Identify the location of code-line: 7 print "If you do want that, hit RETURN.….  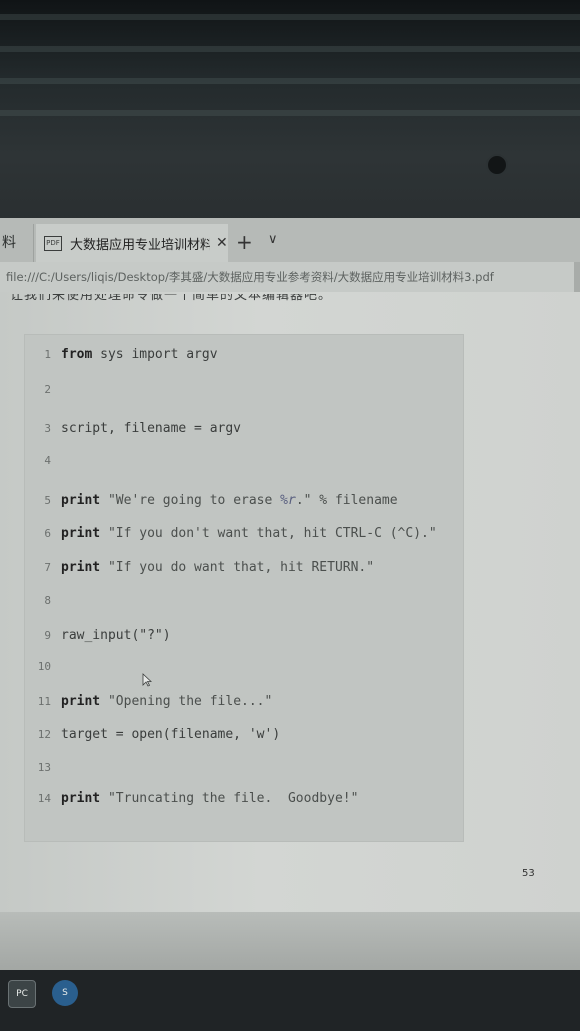
(244, 567).